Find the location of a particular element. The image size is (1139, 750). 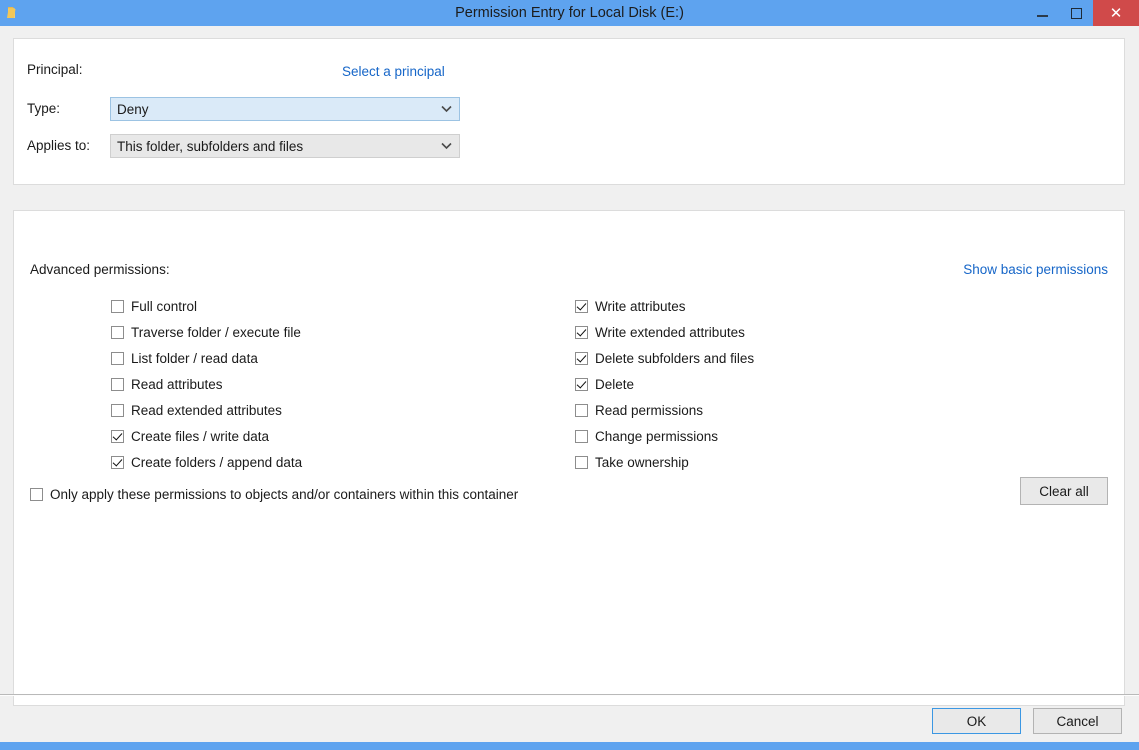

clear-all-label: Clear all is located at coordinates (1064, 491).